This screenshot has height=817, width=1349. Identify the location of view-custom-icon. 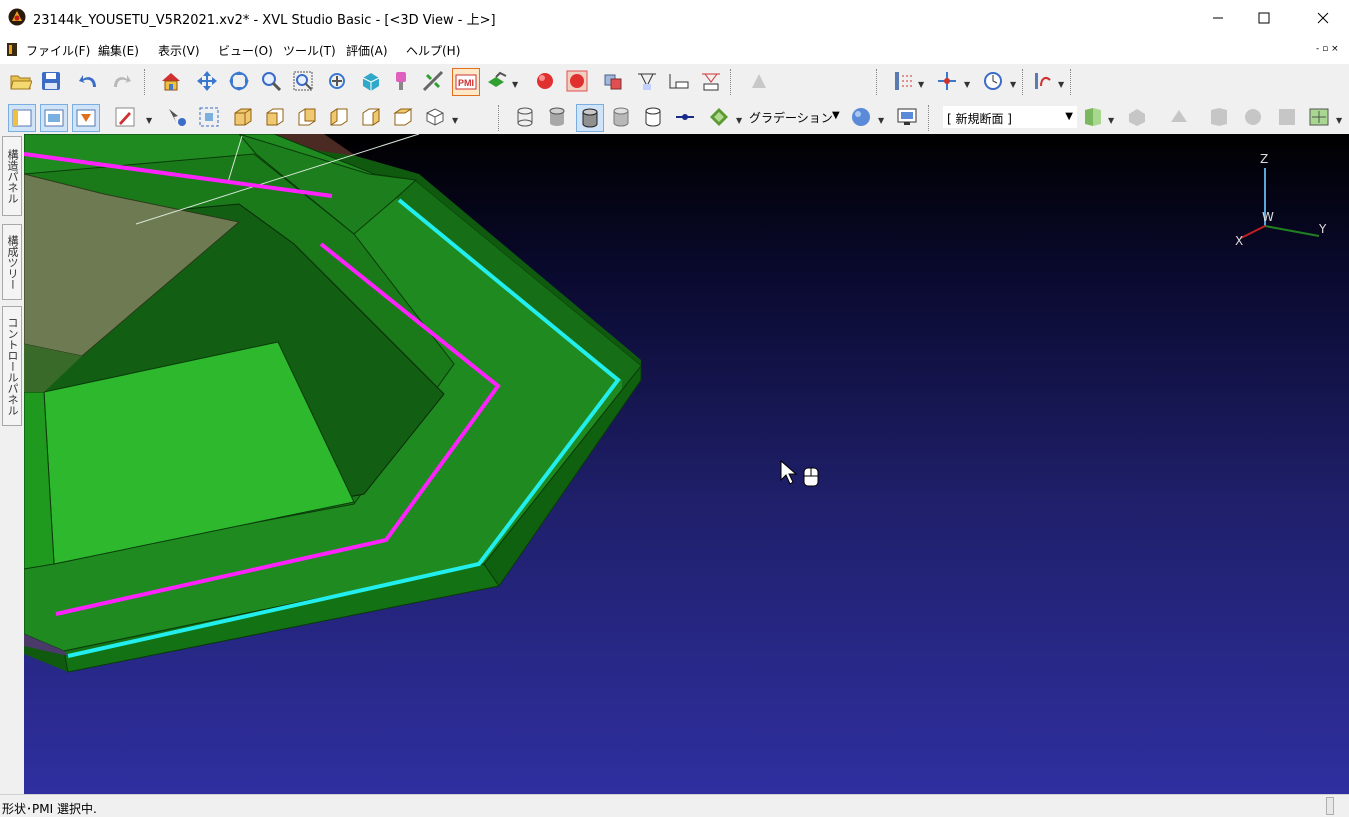
(435, 117).